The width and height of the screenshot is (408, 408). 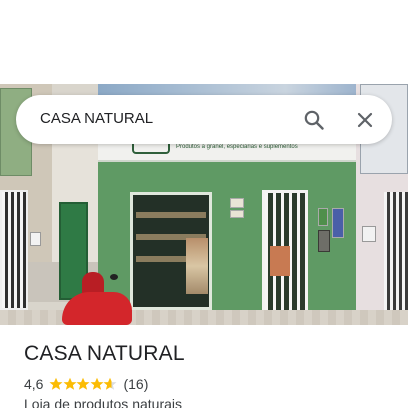 I want to click on rating-stars, so click(x=83, y=384).